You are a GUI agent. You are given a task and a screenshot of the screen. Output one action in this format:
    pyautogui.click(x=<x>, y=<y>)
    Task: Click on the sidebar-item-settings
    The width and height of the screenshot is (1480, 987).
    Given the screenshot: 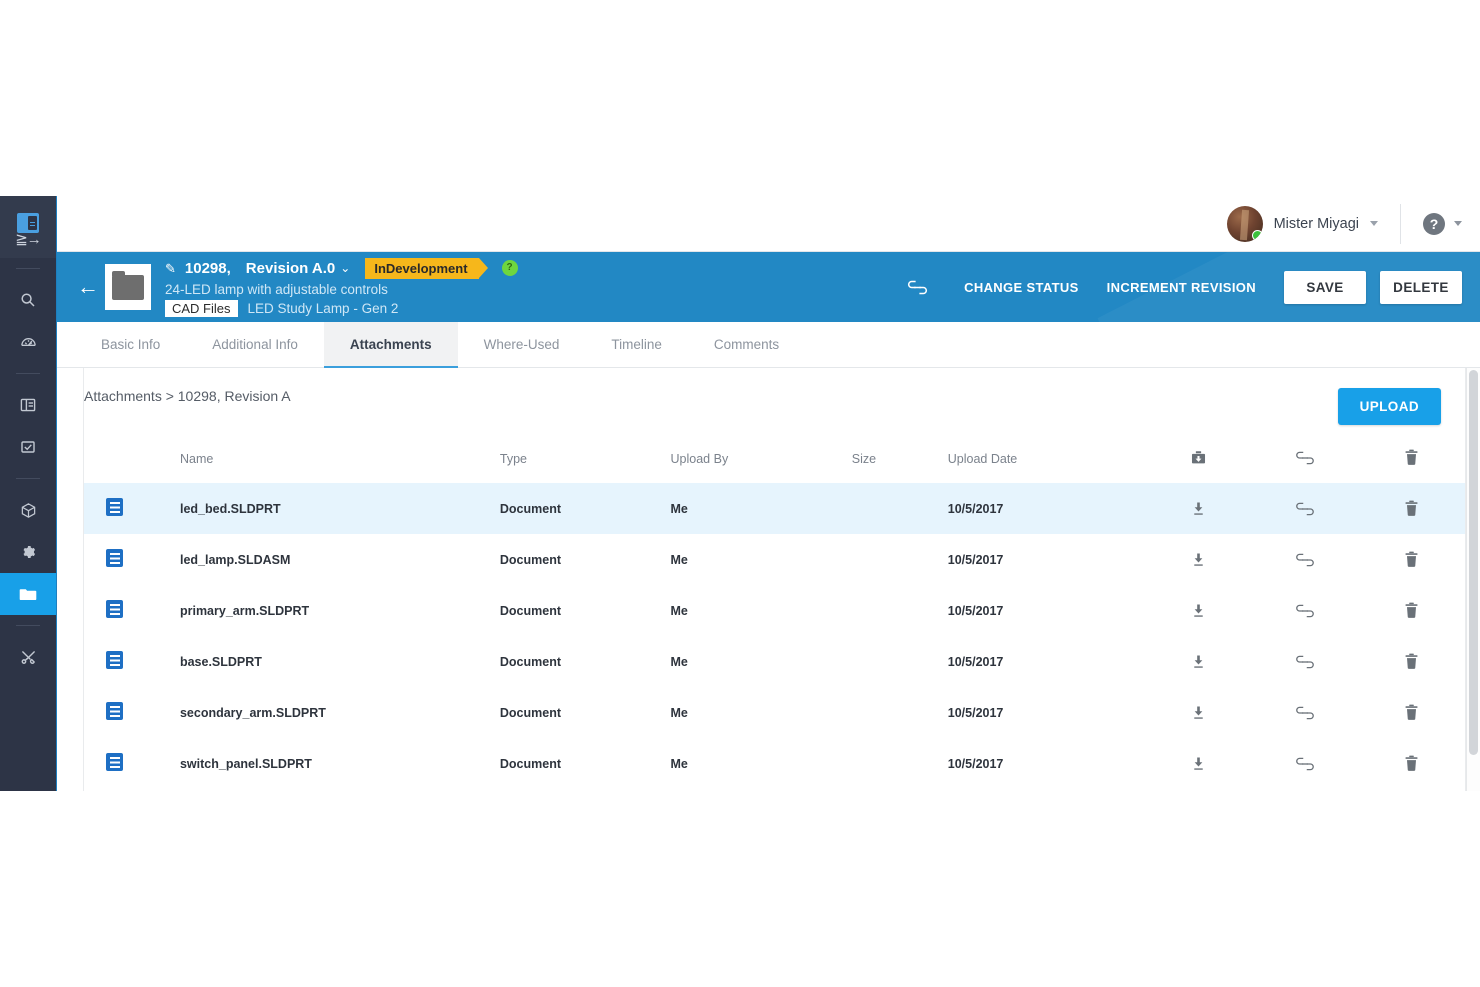 What is the action you would take?
    pyautogui.click(x=28, y=552)
    